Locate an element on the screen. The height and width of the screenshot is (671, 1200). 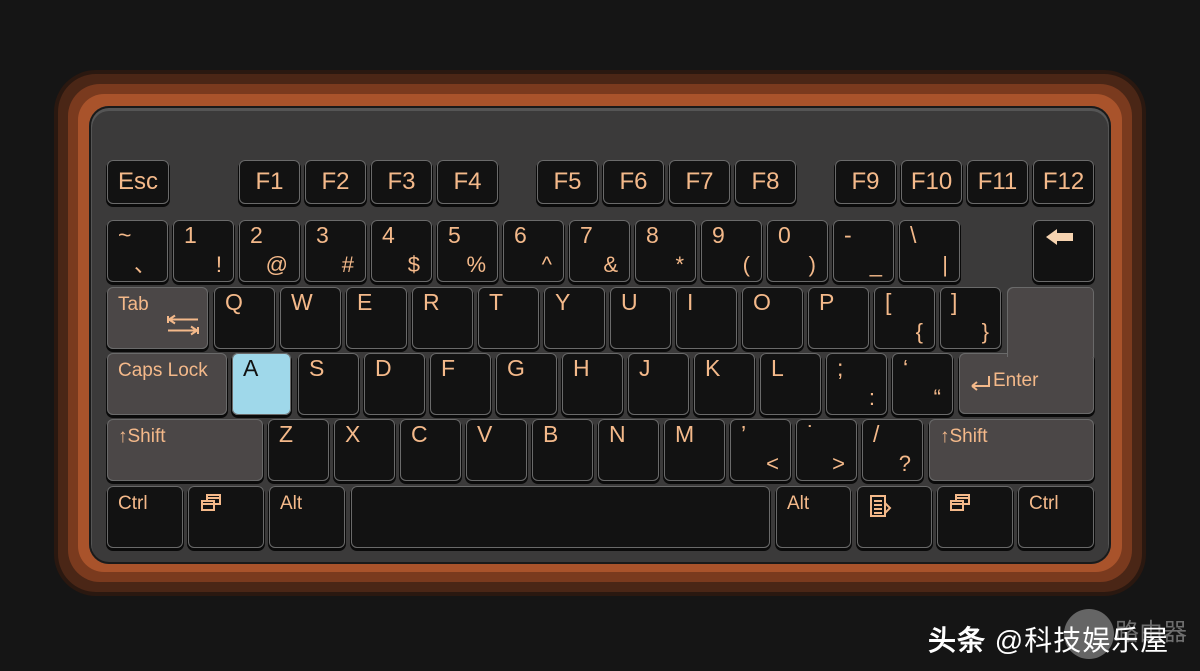
key-label: X is located at coordinates (353, 434).